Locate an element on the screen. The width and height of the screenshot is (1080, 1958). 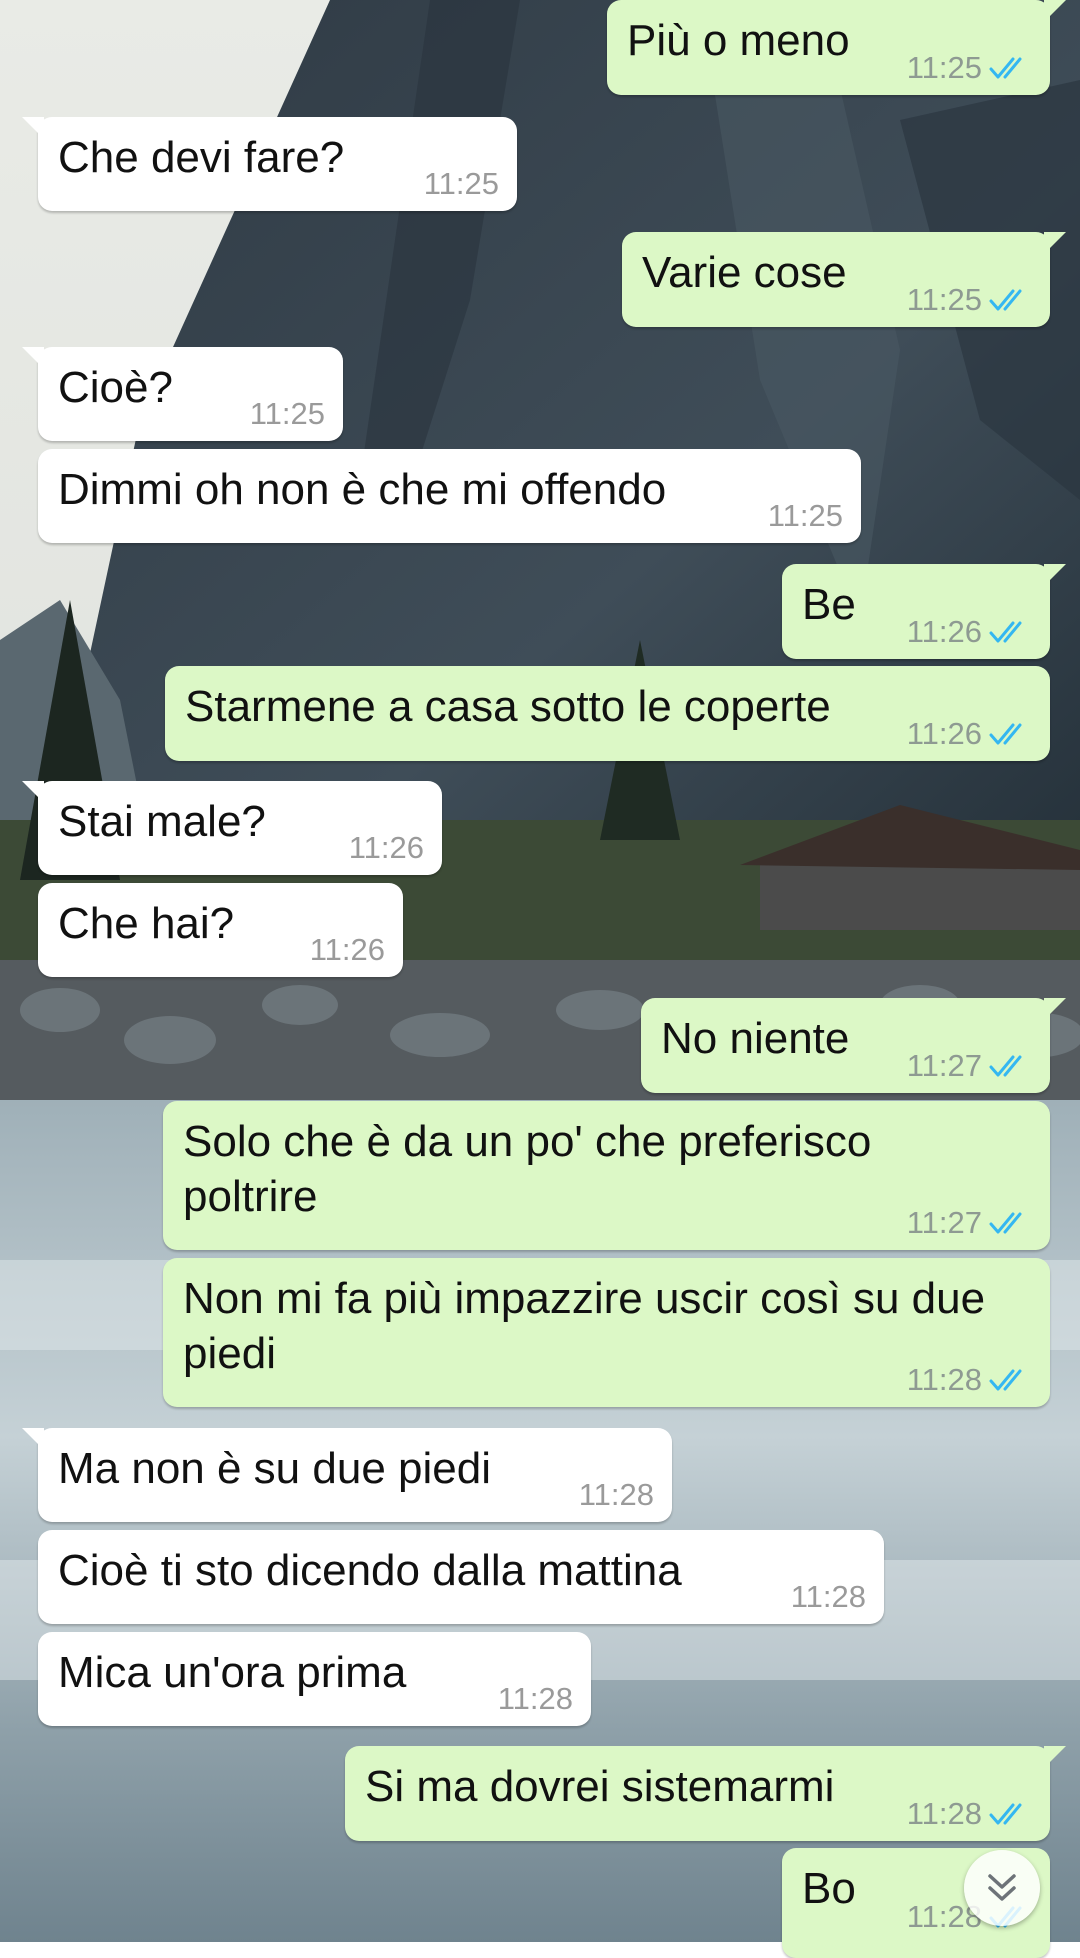
message-bubble-incoming: Stai male? 11:26 is located at coordinates (232, 828).